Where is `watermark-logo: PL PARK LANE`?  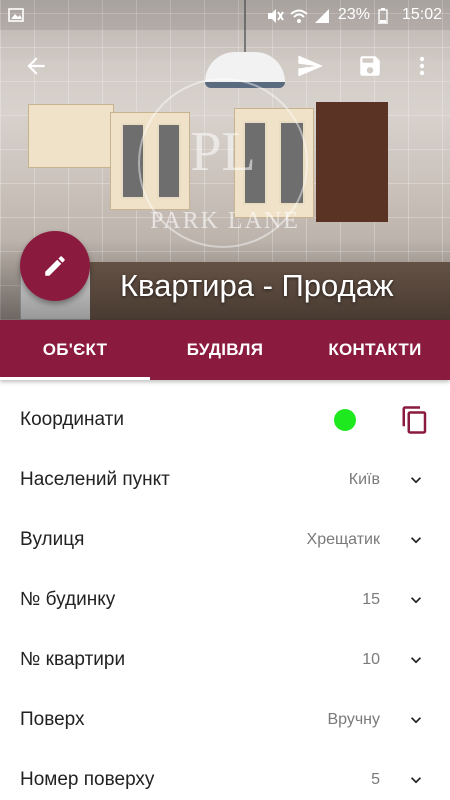 watermark-logo: PL PARK LANE is located at coordinates (223, 163).